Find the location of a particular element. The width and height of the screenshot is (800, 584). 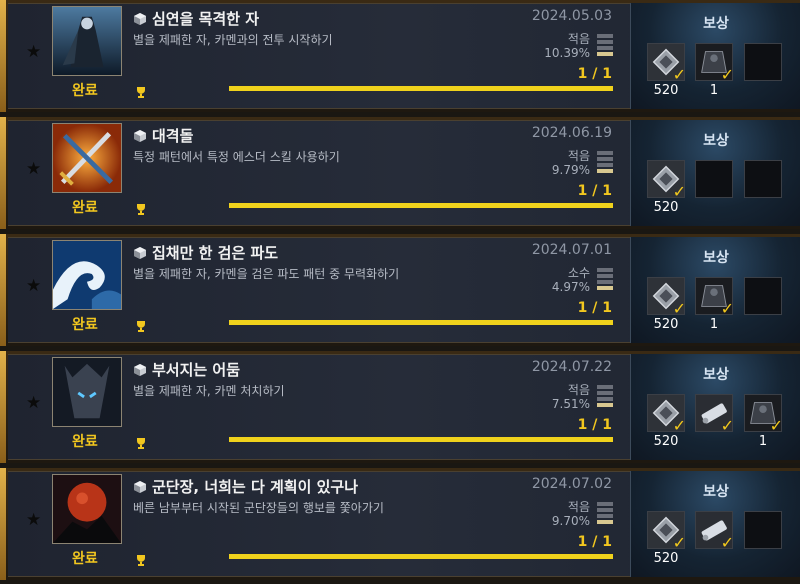

reward-panel: 보상 ✓ 520 is located at coordinates (715, 173).